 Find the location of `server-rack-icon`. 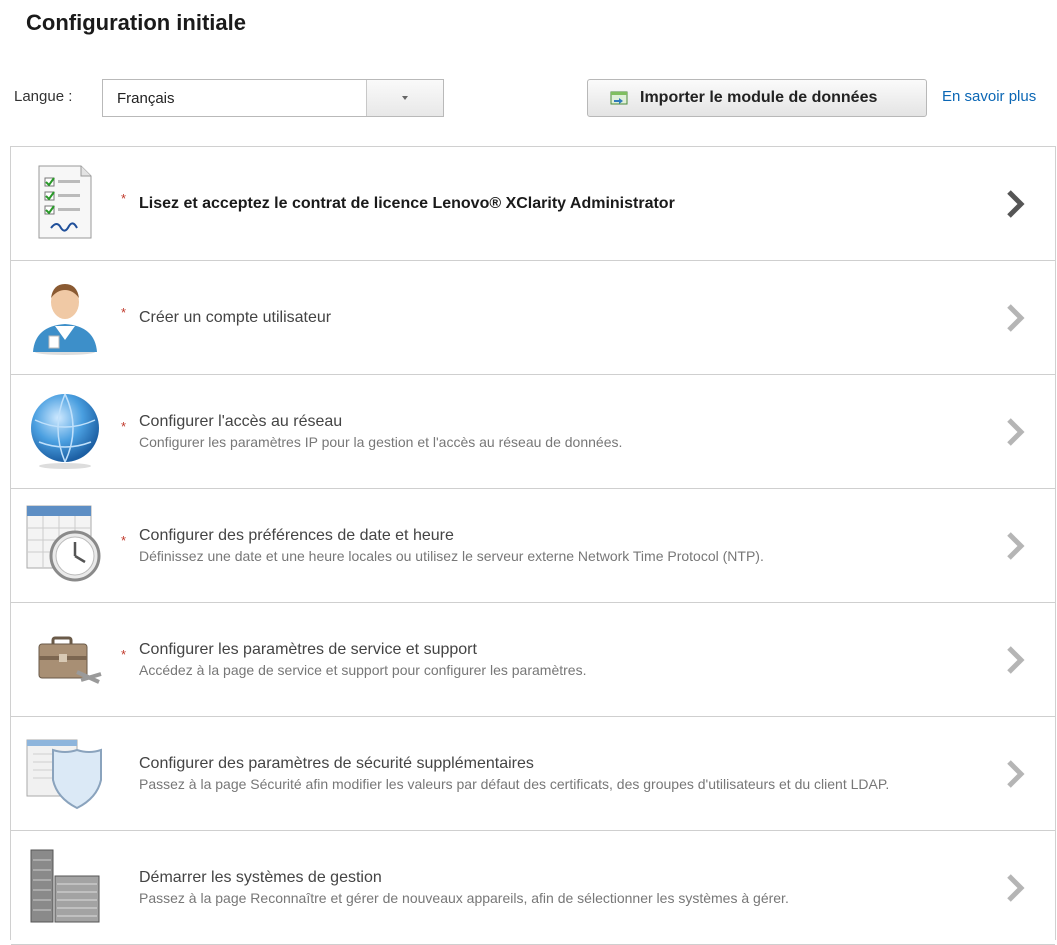

server-rack-icon is located at coordinates (65, 886).